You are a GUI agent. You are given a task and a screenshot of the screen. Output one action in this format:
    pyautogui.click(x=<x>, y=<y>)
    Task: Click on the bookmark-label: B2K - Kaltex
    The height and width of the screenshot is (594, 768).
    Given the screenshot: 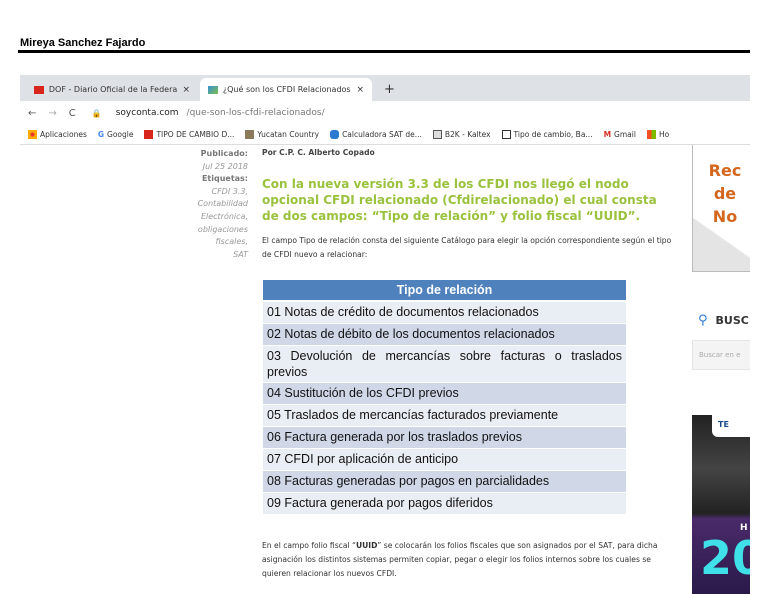 What is the action you would take?
    pyautogui.click(x=467, y=134)
    